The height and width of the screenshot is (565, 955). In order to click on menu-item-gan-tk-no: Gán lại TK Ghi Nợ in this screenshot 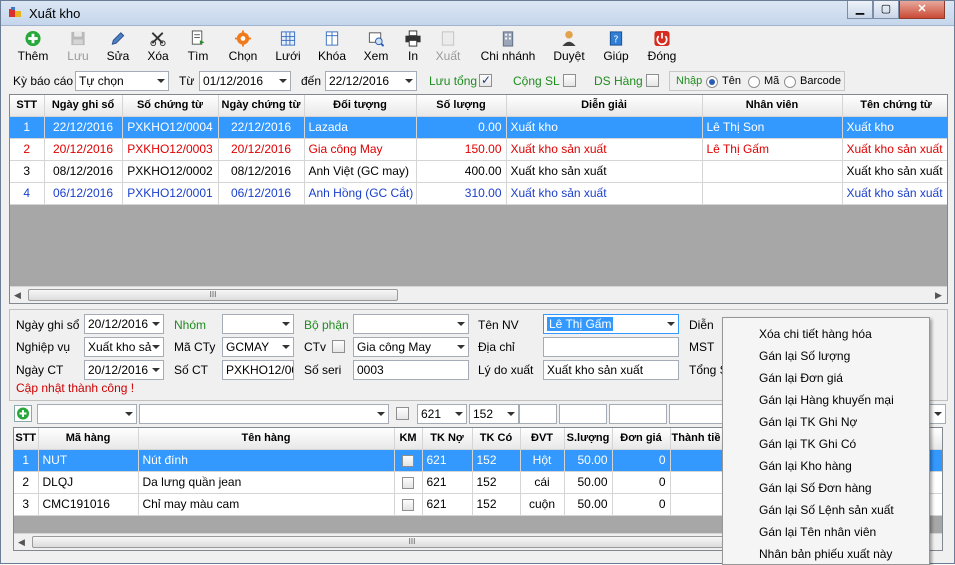, I will do `click(808, 422)`.